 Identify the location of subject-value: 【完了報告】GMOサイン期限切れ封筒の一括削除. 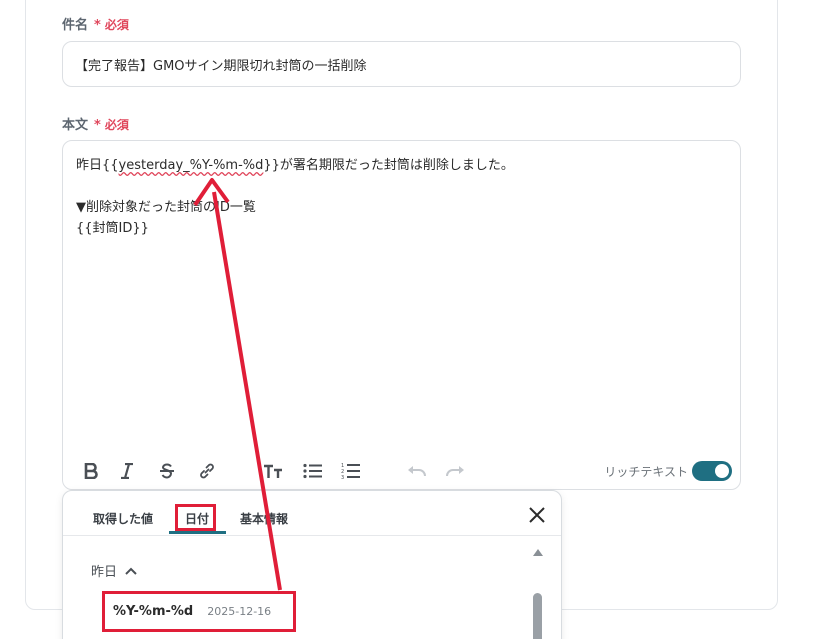
(221, 66).